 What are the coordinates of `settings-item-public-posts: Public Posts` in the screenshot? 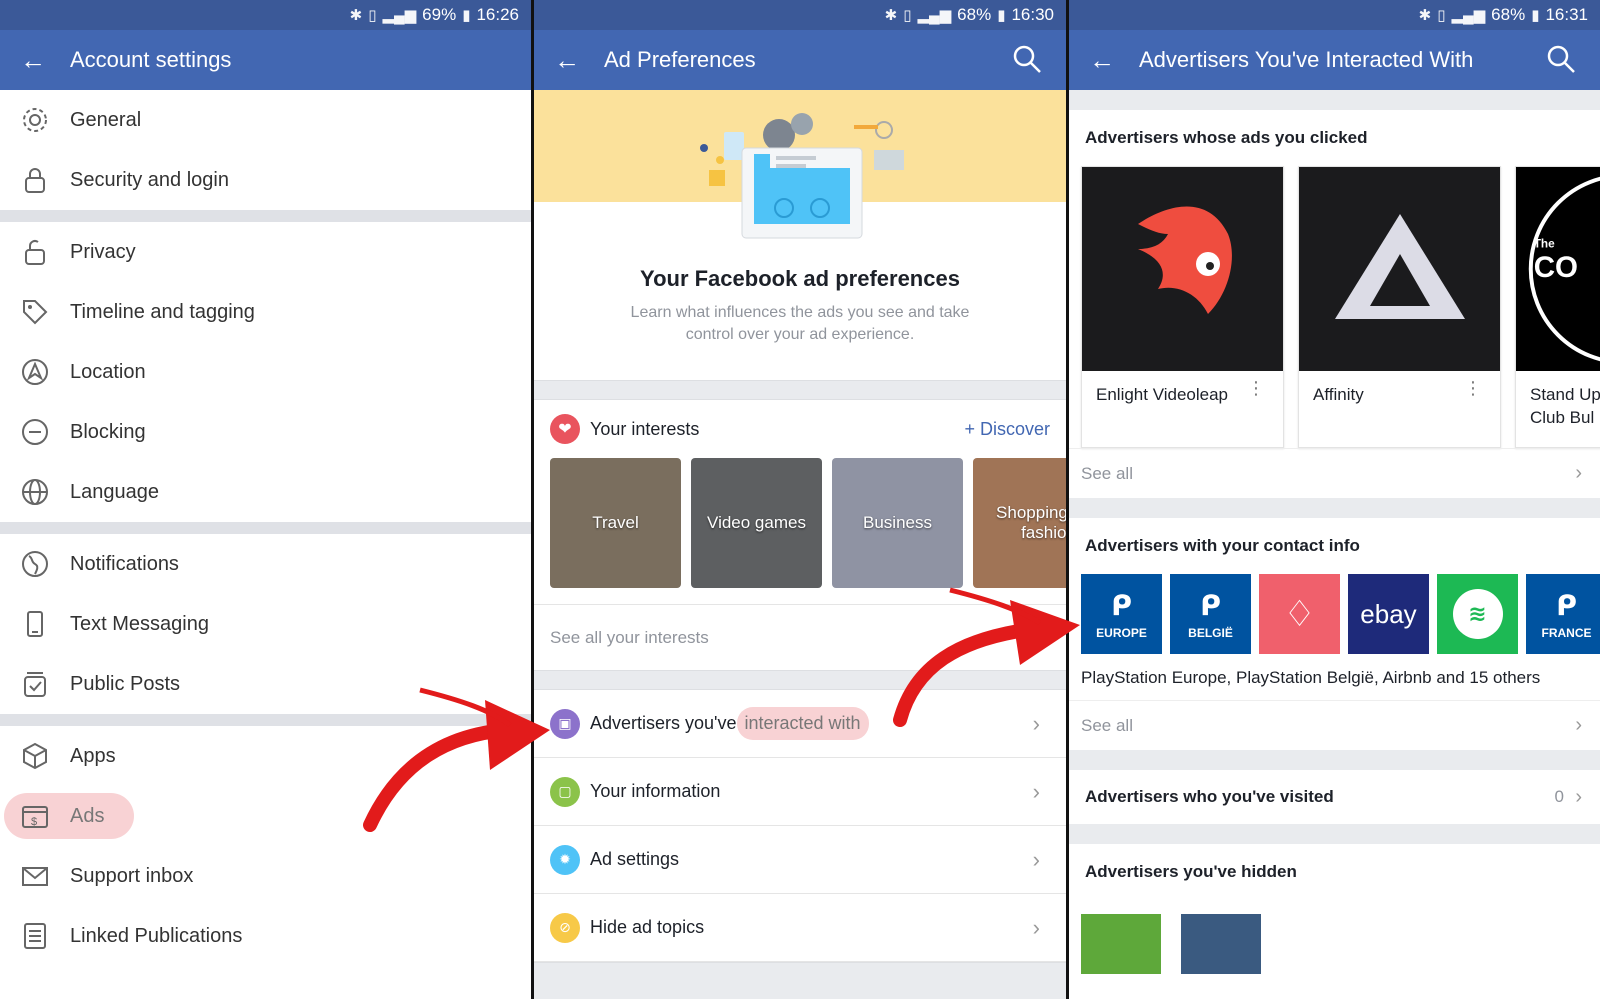 It's located at (265, 684).